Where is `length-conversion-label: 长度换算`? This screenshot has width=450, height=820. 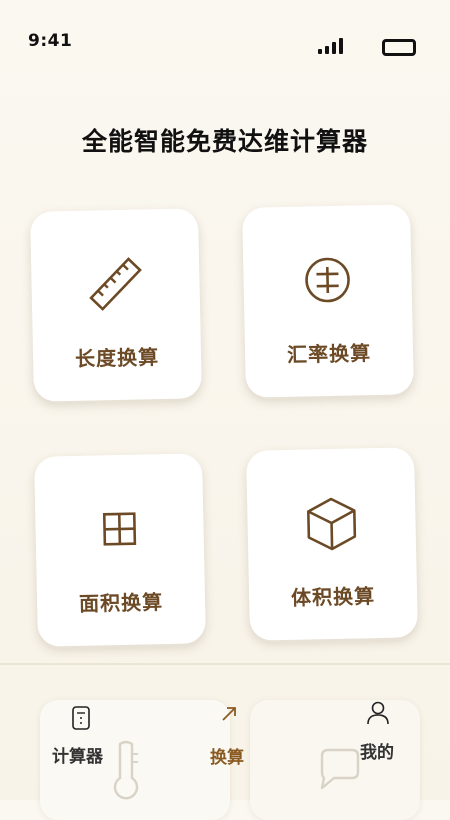 length-conversion-label: 长度换算 is located at coordinates (117, 356).